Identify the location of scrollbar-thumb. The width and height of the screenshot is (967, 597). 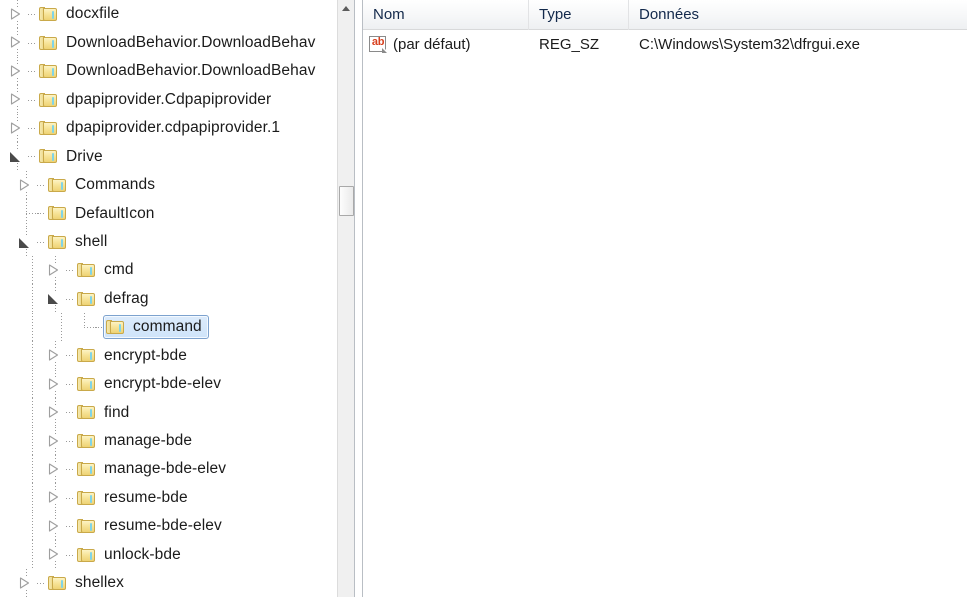
(346, 201).